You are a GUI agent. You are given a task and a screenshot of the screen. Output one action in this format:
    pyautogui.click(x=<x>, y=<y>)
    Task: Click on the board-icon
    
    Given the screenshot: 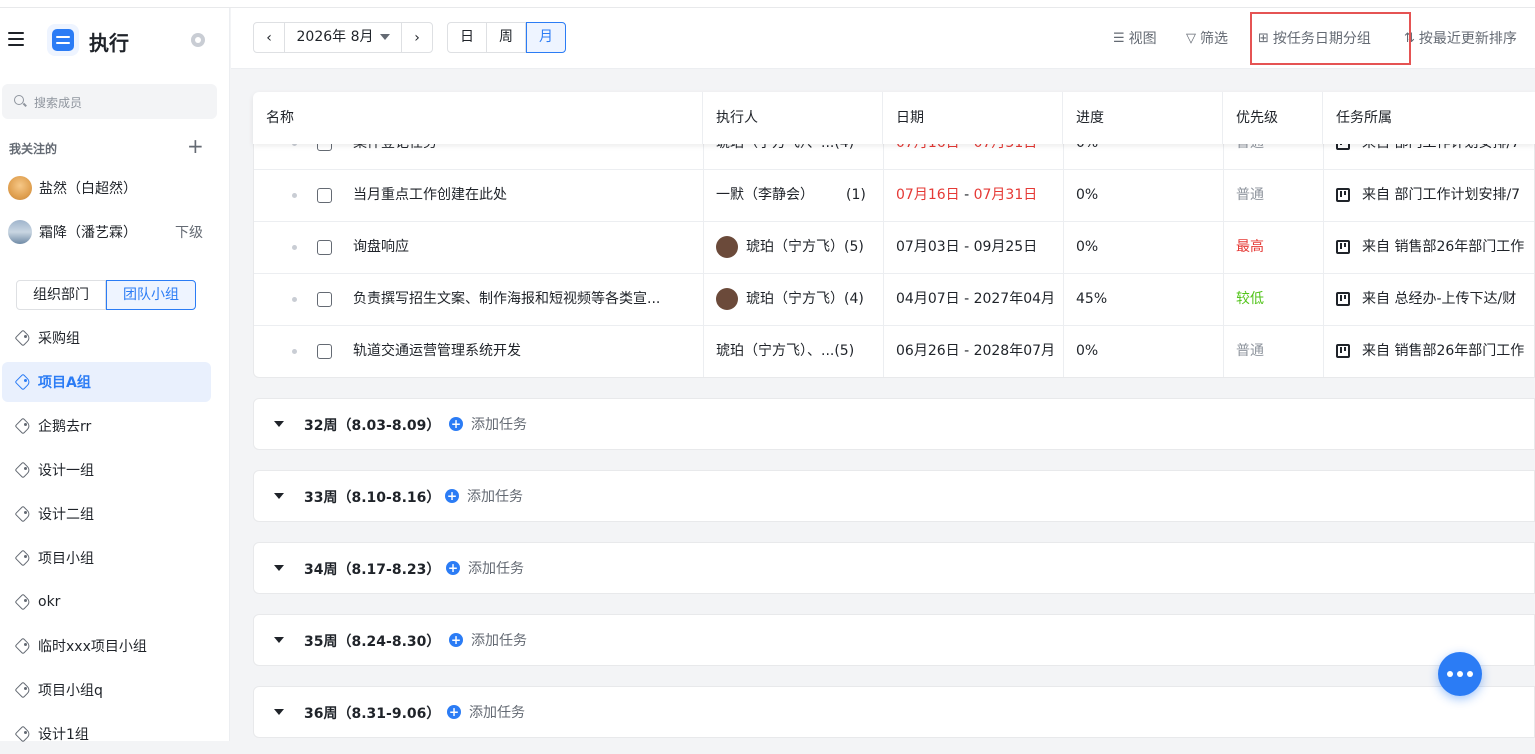 What is the action you would take?
    pyautogui.click(x=1343, y=247)
    